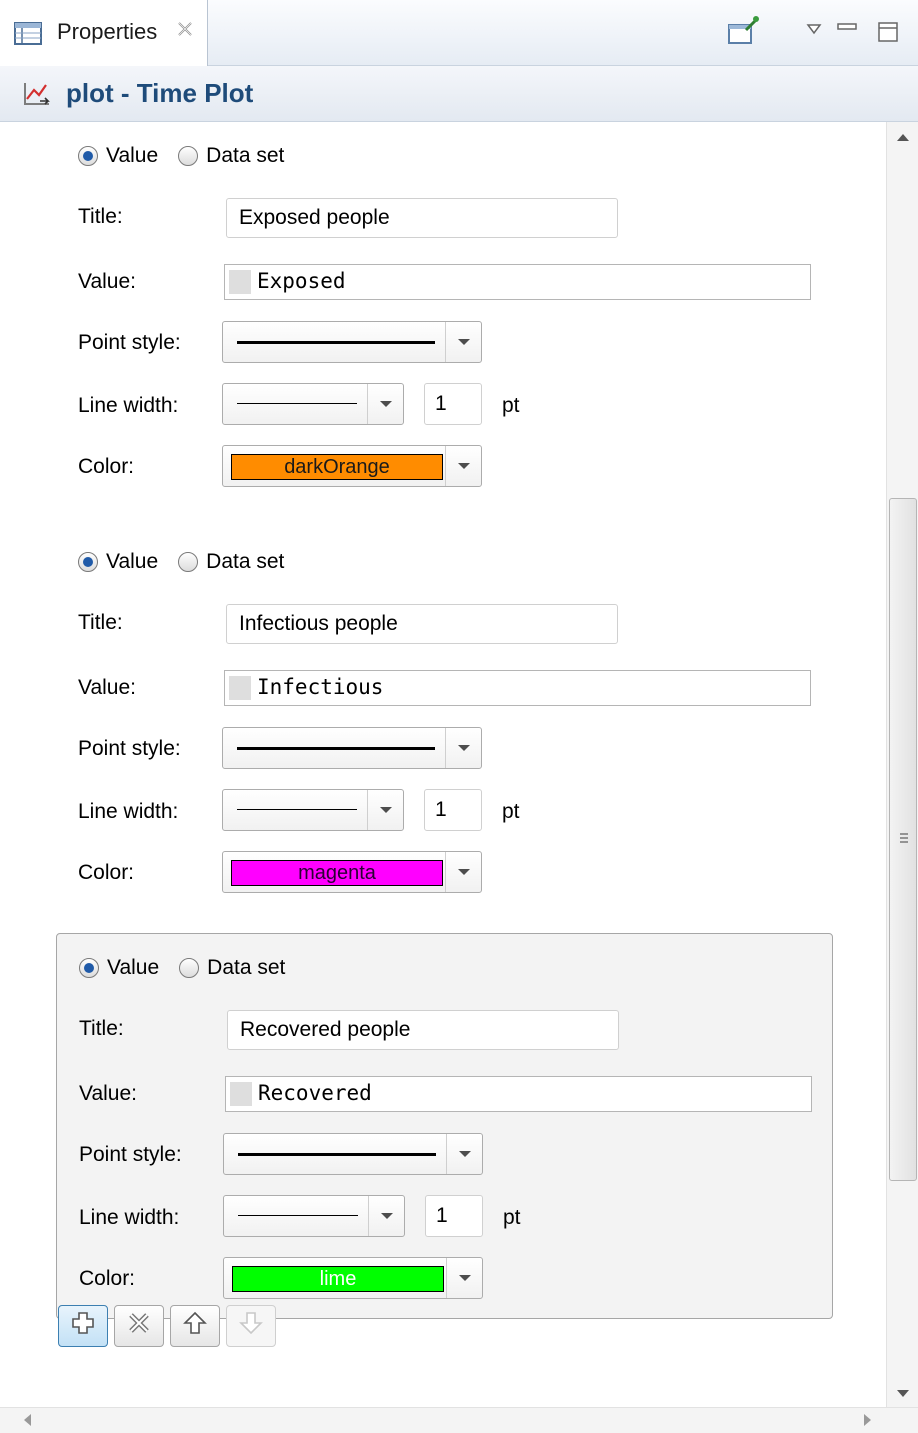 The image size is (918, 1433). I want to click on close-icon, so click(185, 29).